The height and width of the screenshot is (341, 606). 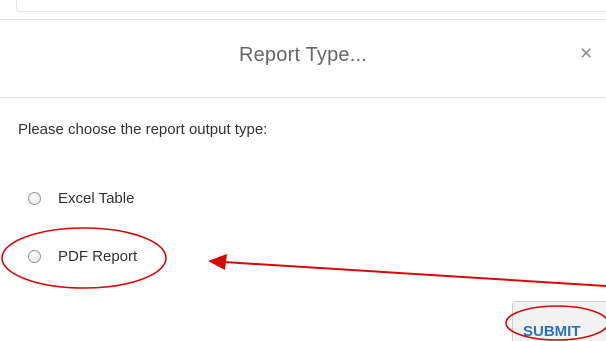 What do you see at coordinates (96, 198) in the screenshot?
I see `option-label: Excel Table` at bounding box center [96, 198].